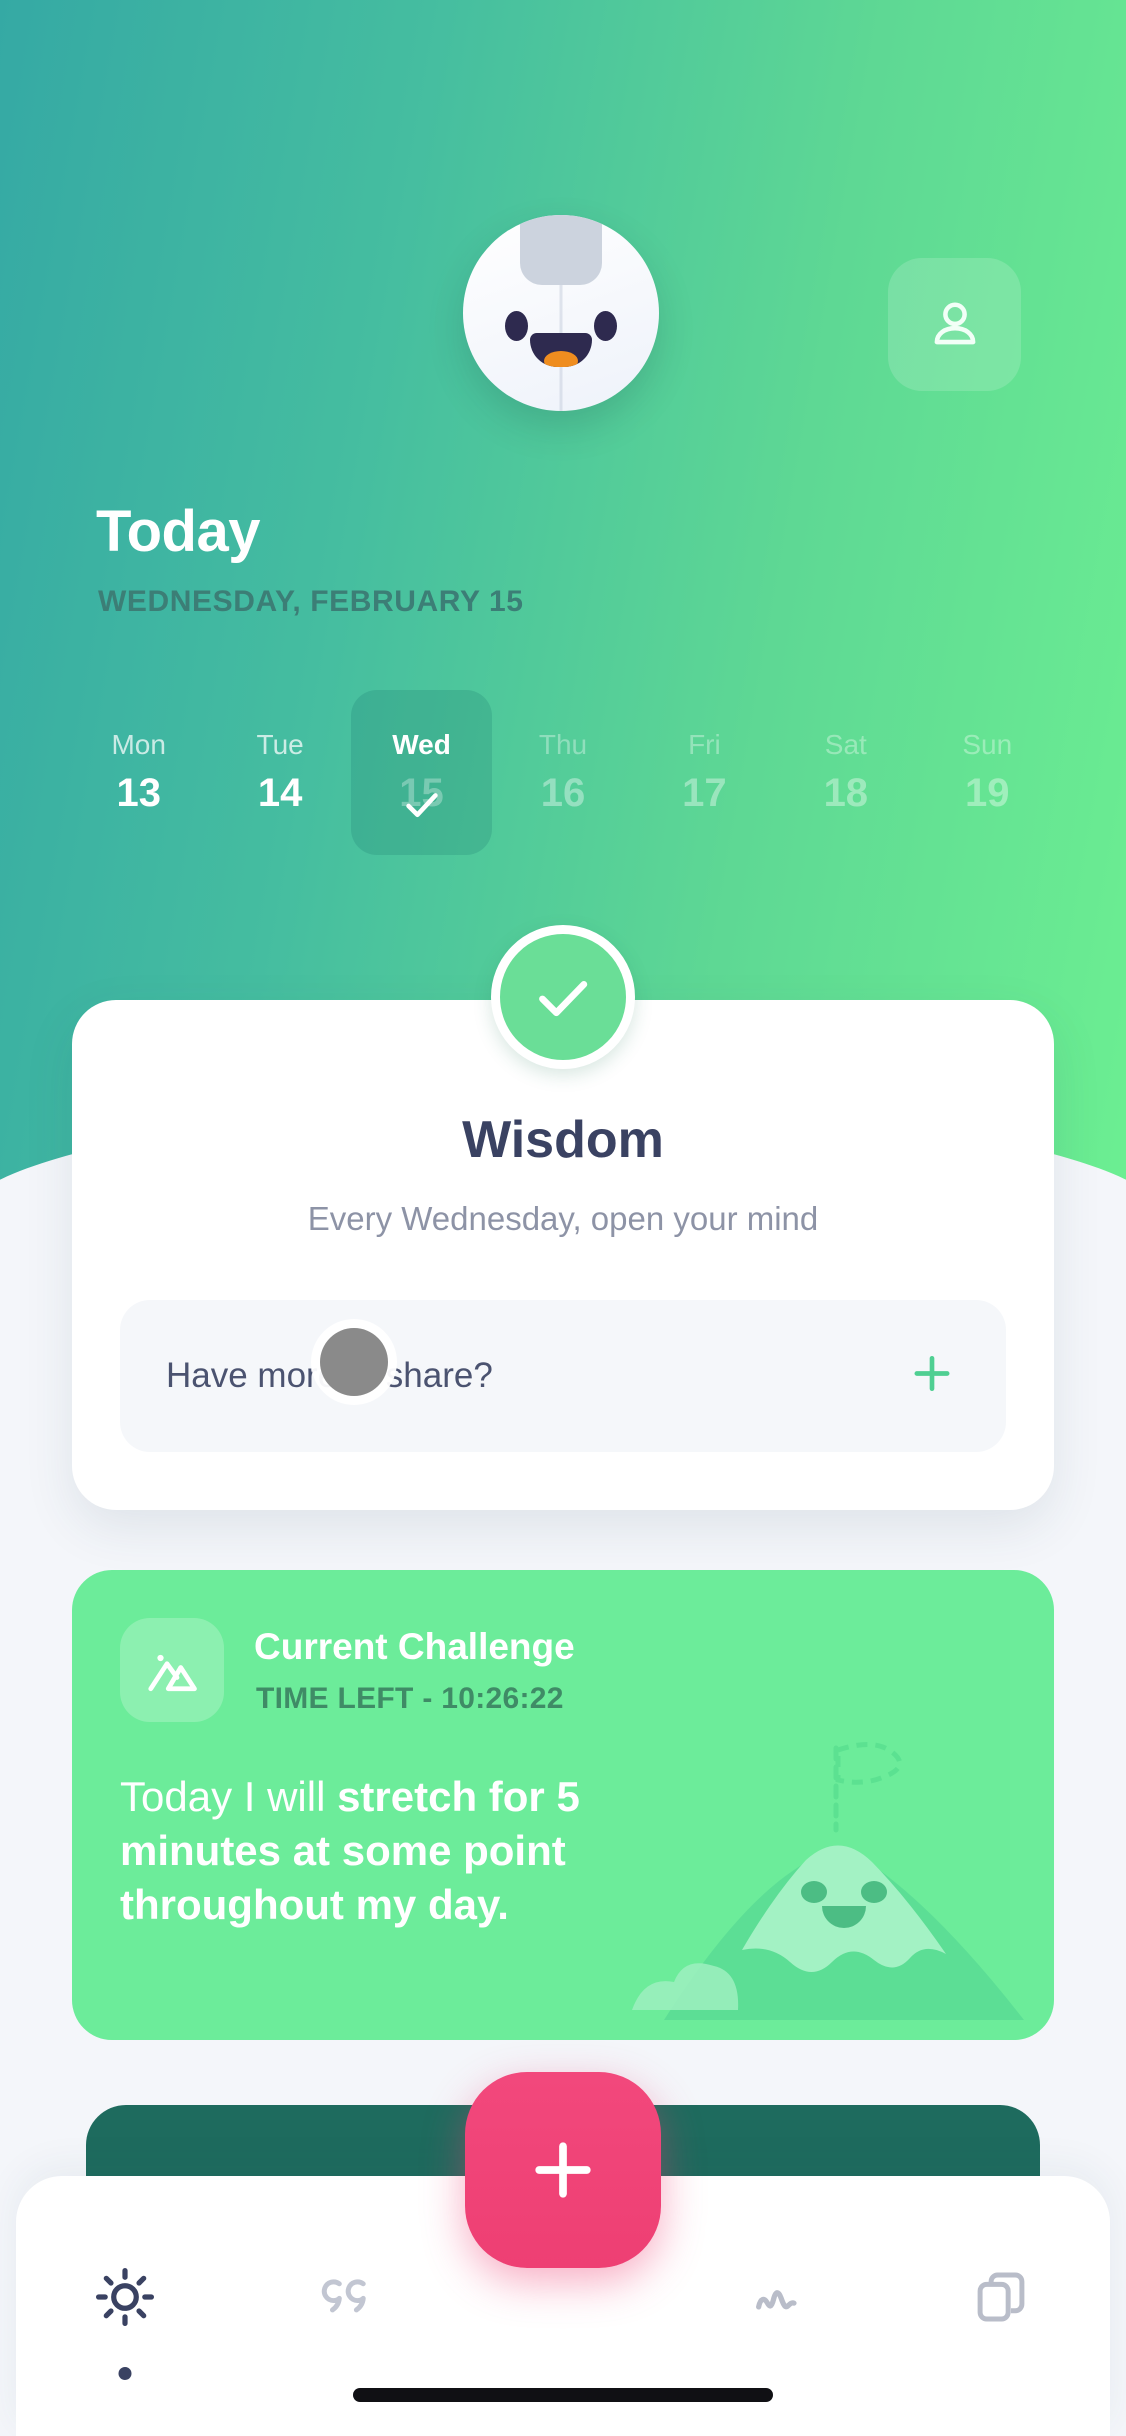 Image resolution: width=1126 pixels, height=2436 pixels. Describe the element at coordinates (704, 793) in the screenshot. I see `day-number: 17` at that location.